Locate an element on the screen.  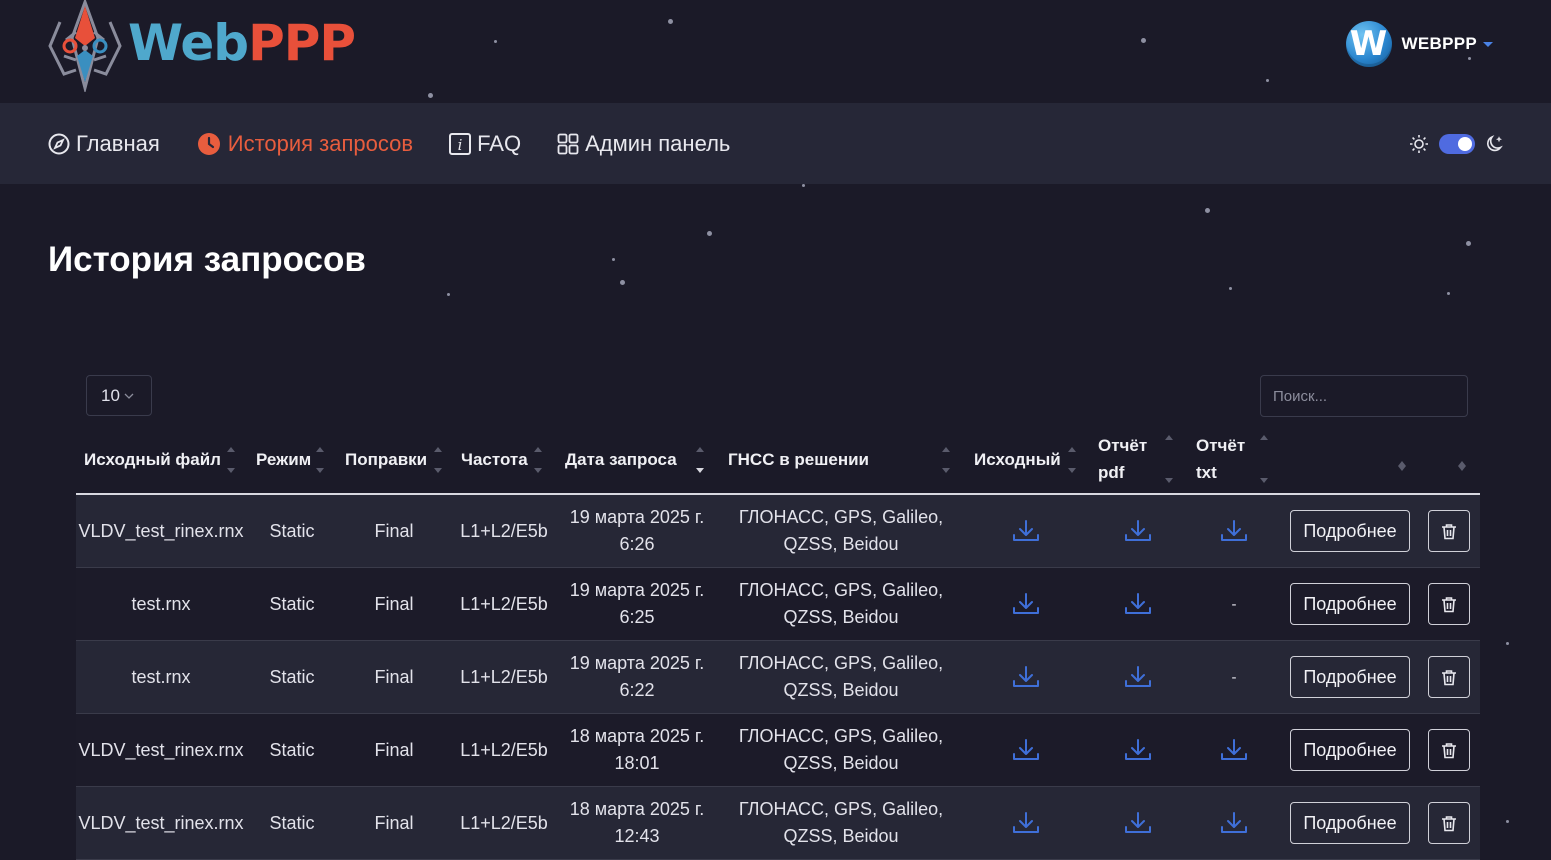
column-label: Режим is located at coordinates (284, 459).